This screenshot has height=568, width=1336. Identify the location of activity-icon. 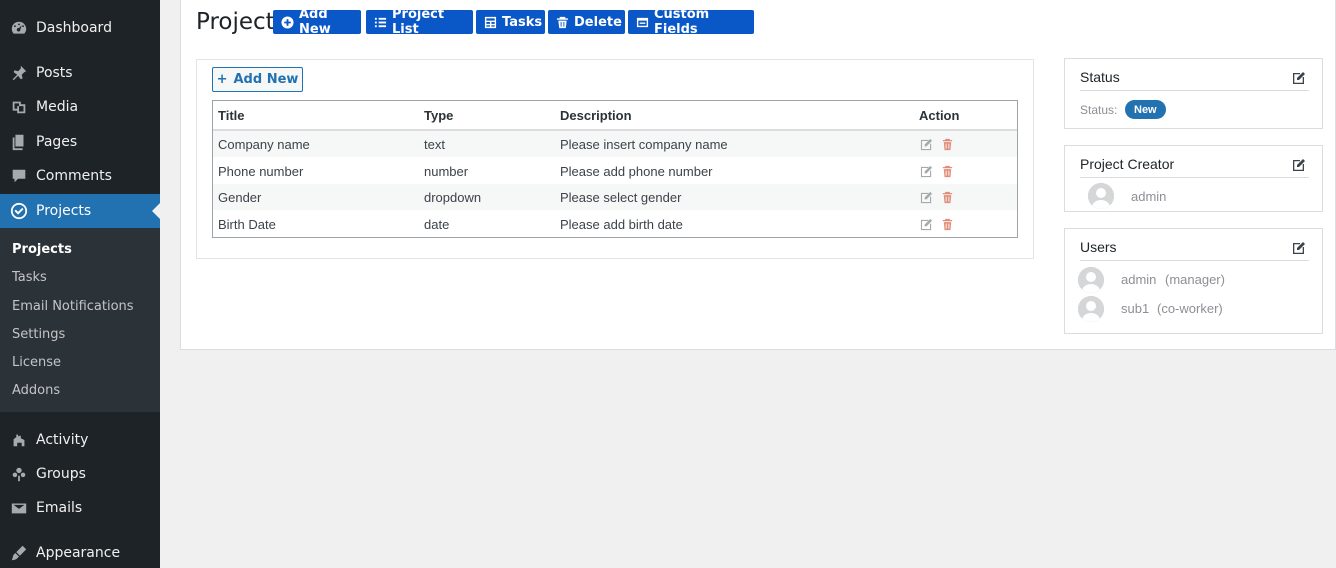
(19, 440).